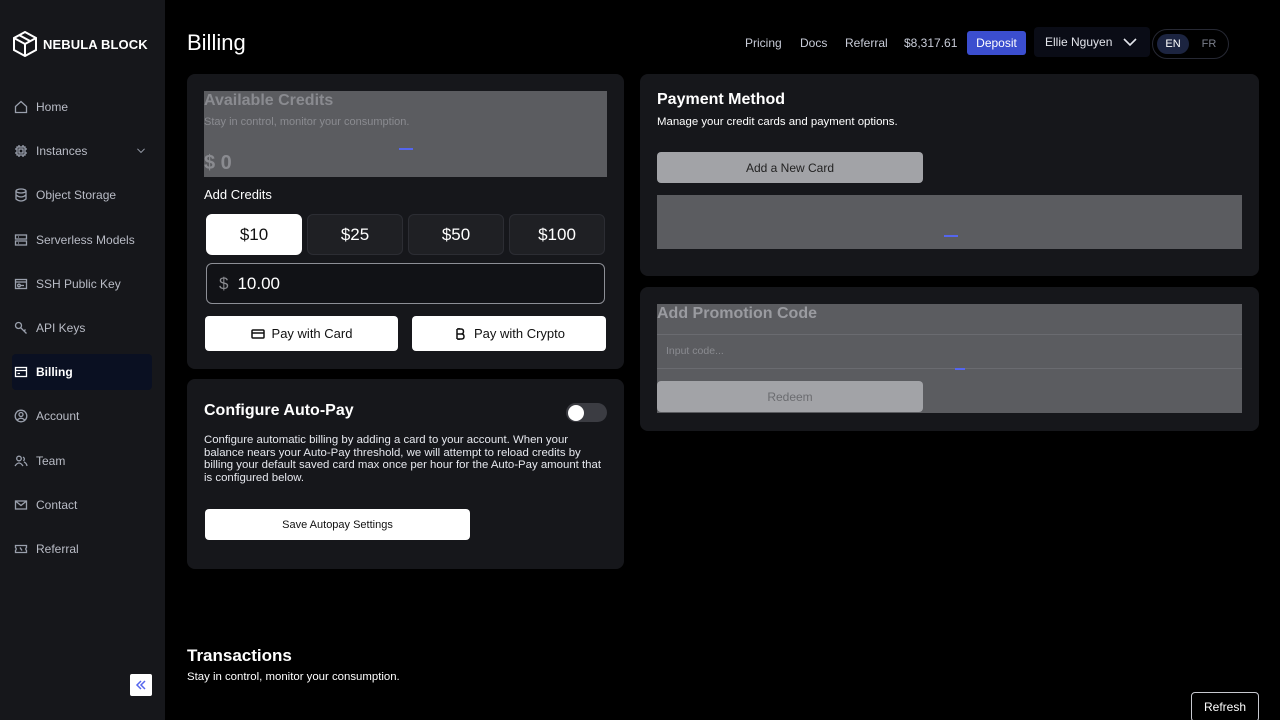 Image resolution: width=1280 pixels, height=720 pixels. I want to click on credit-amount-value: 10.00, so click(259, 283).